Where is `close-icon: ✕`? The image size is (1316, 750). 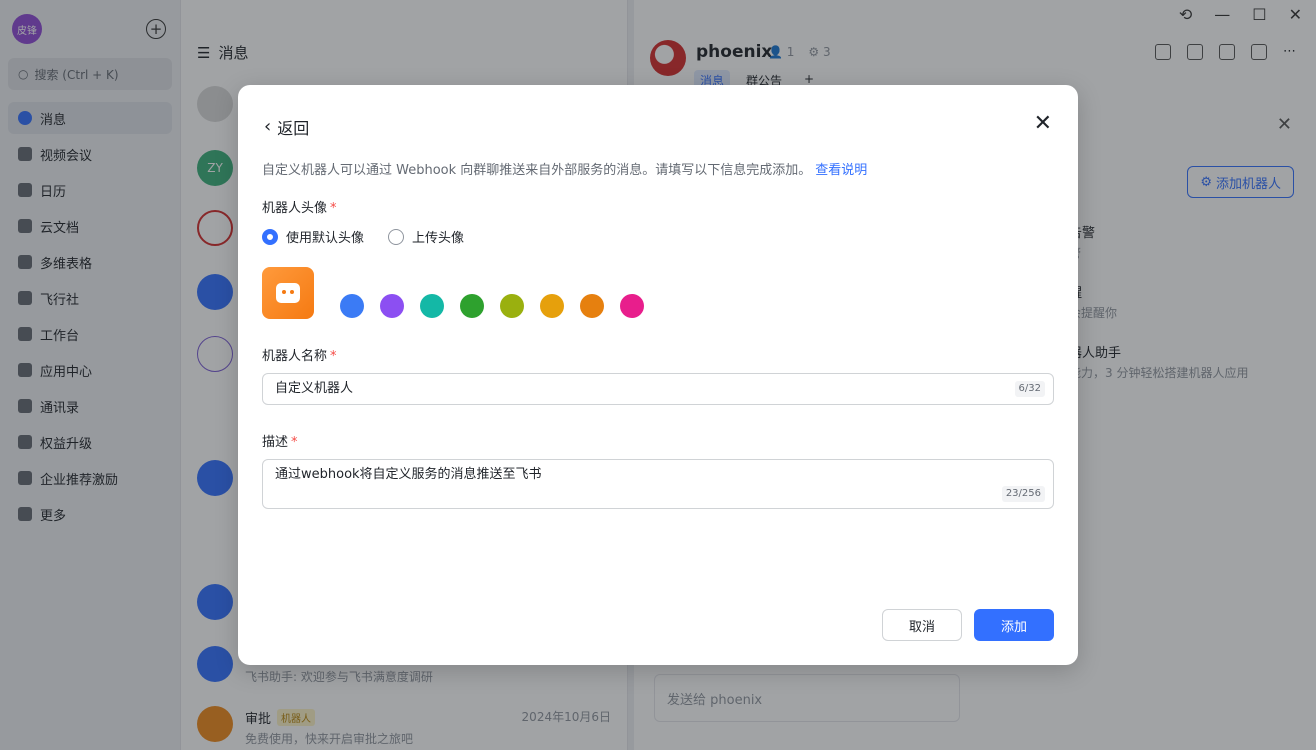
close-icon: ✕ is located at coordinates (1043, 124).